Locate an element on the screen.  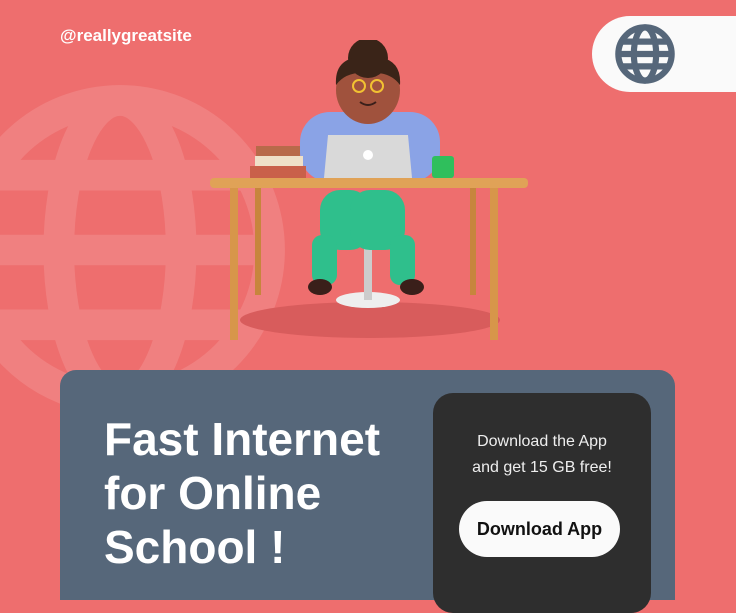
site-handle: @reallygreatsite is located at coordinates (126, 35).